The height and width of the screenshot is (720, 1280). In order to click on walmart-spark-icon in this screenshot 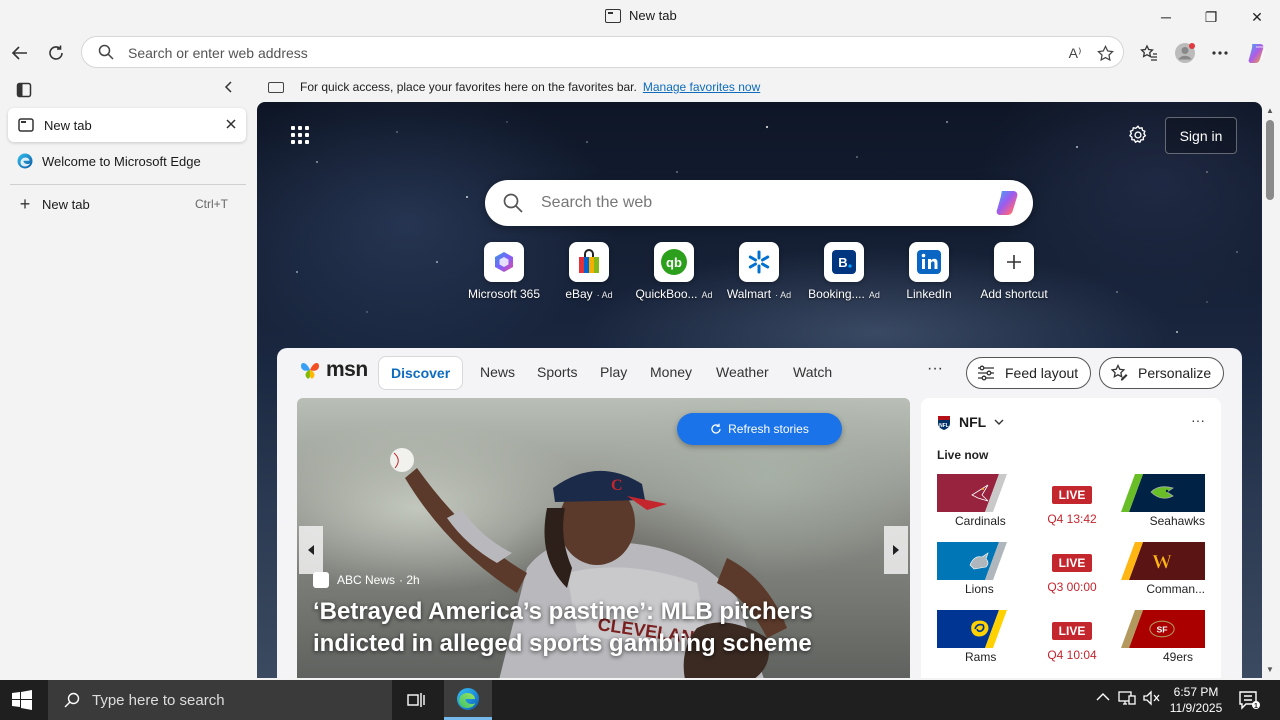, I will do `click(759, 262)`.